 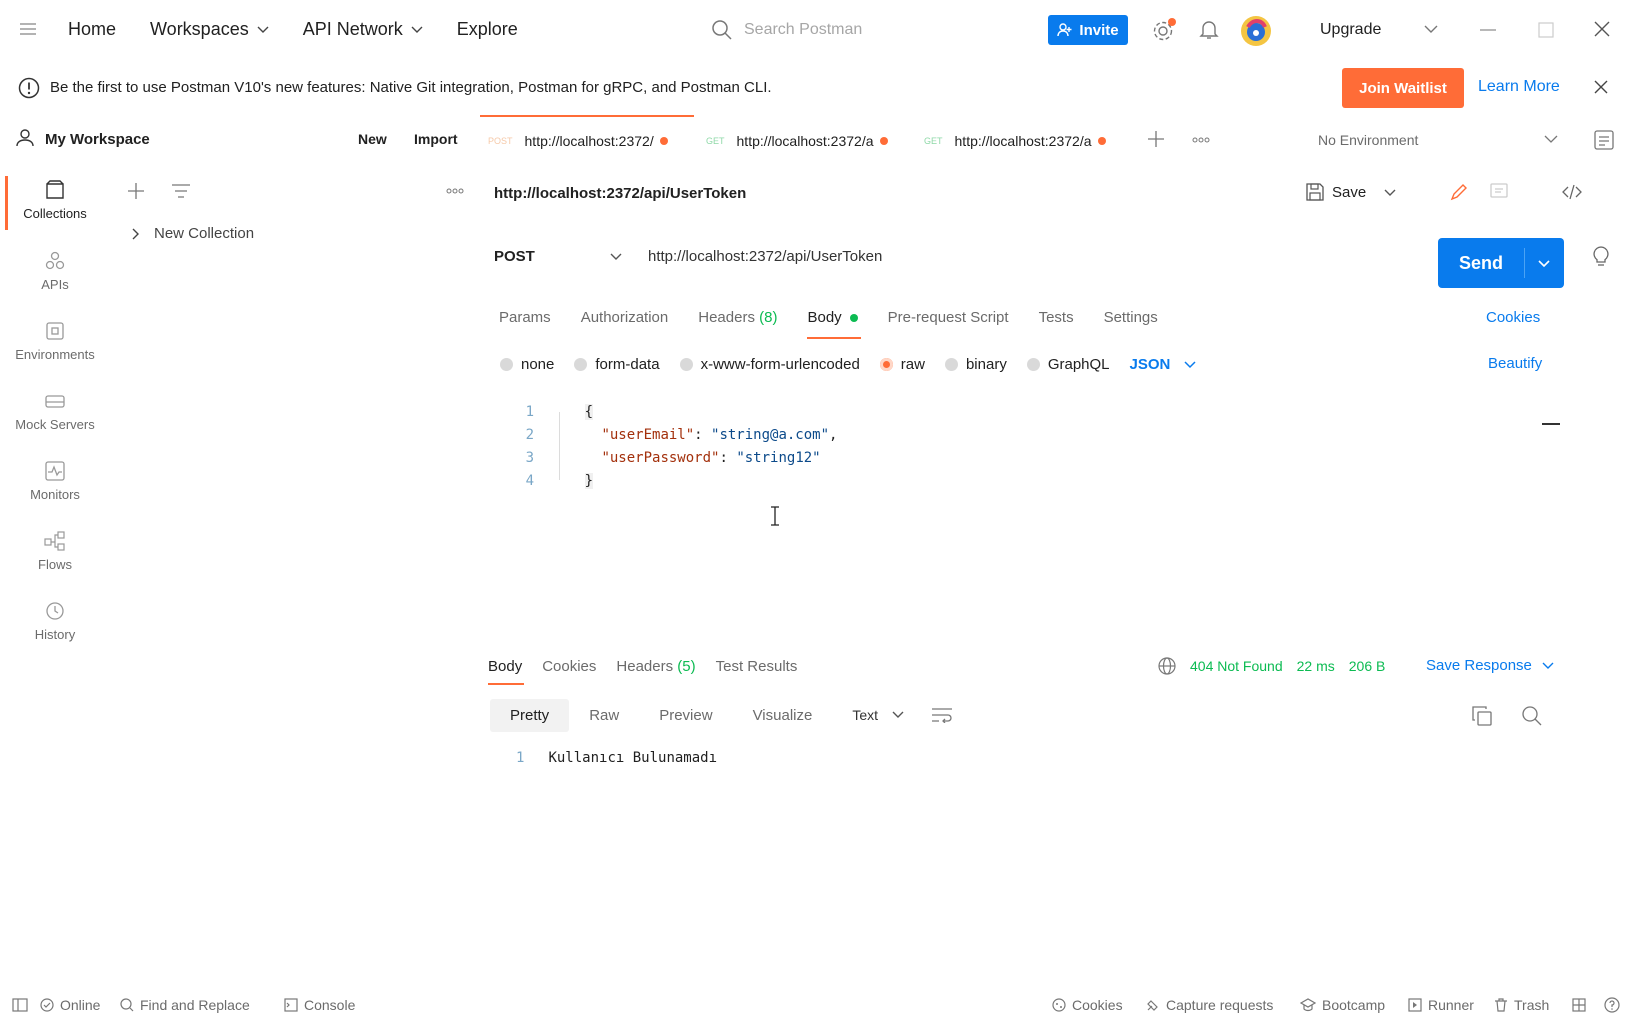 What do you see at coordinates (1579, 1005) in the screenshot?
I see `layout-toggle-icon` at bounding box center [1579, 1005].